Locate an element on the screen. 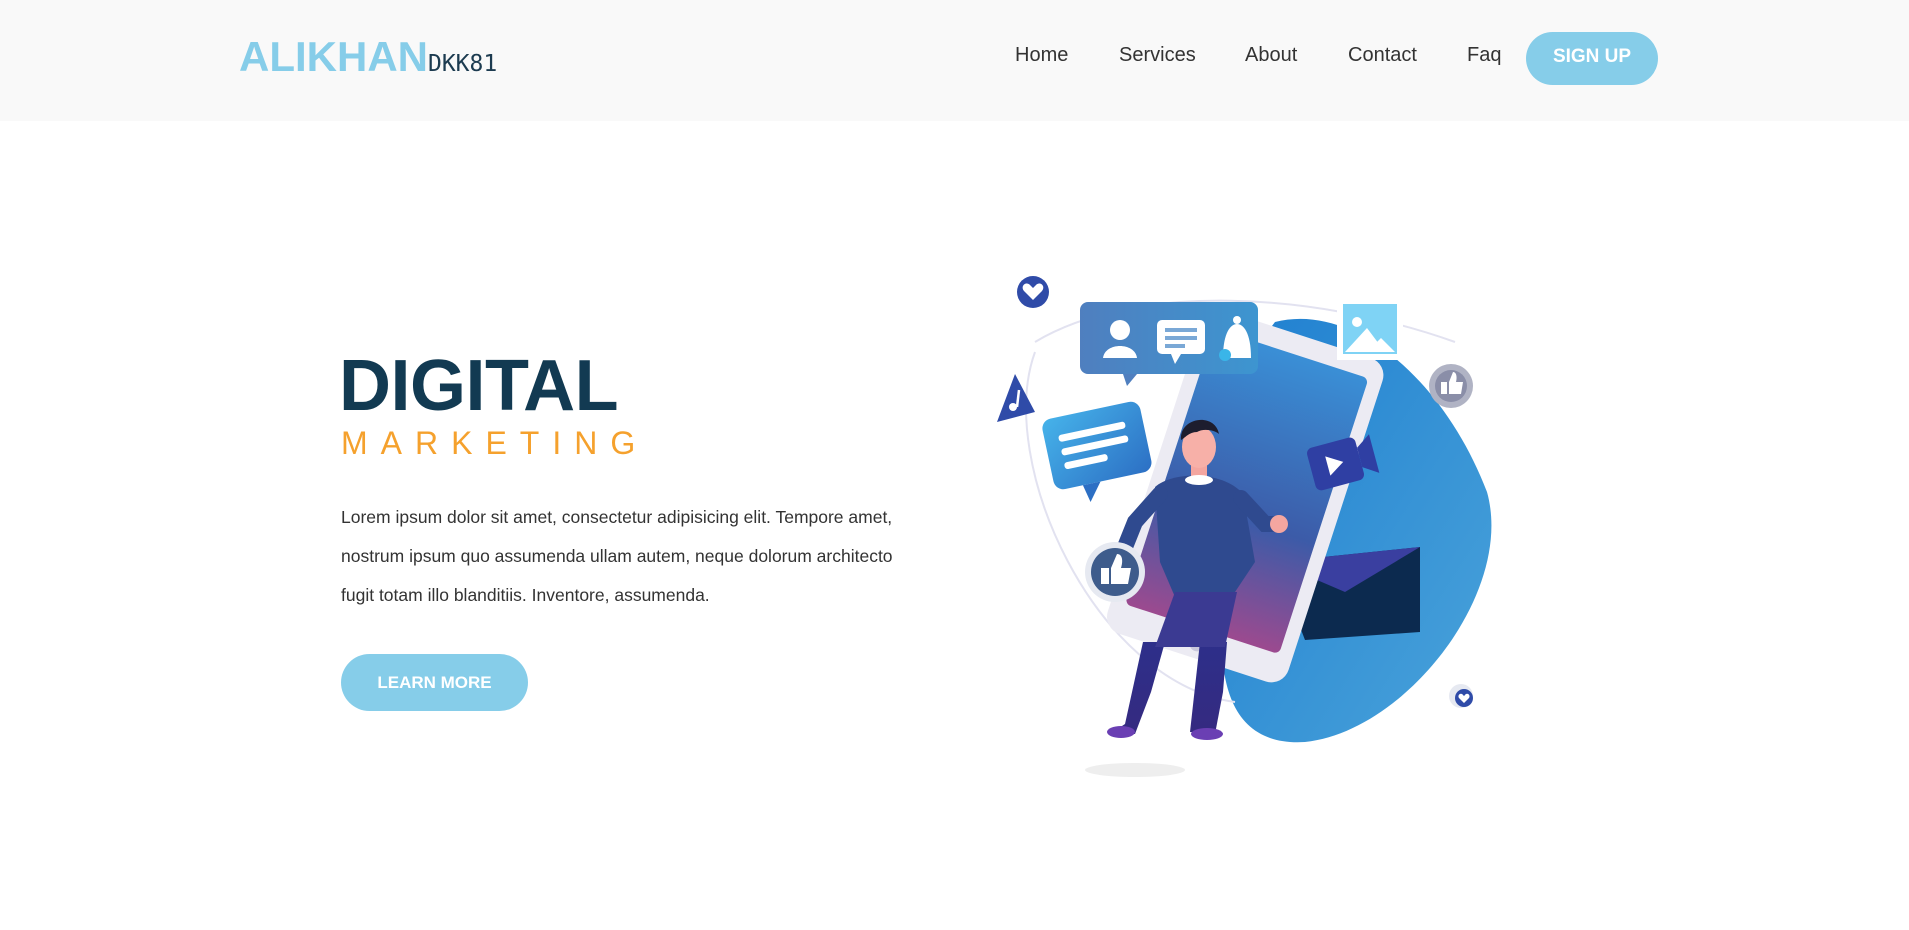 The height and width of the screenshot is (930, 1909). heart-icon-small is located at coordinates (1461, 696).